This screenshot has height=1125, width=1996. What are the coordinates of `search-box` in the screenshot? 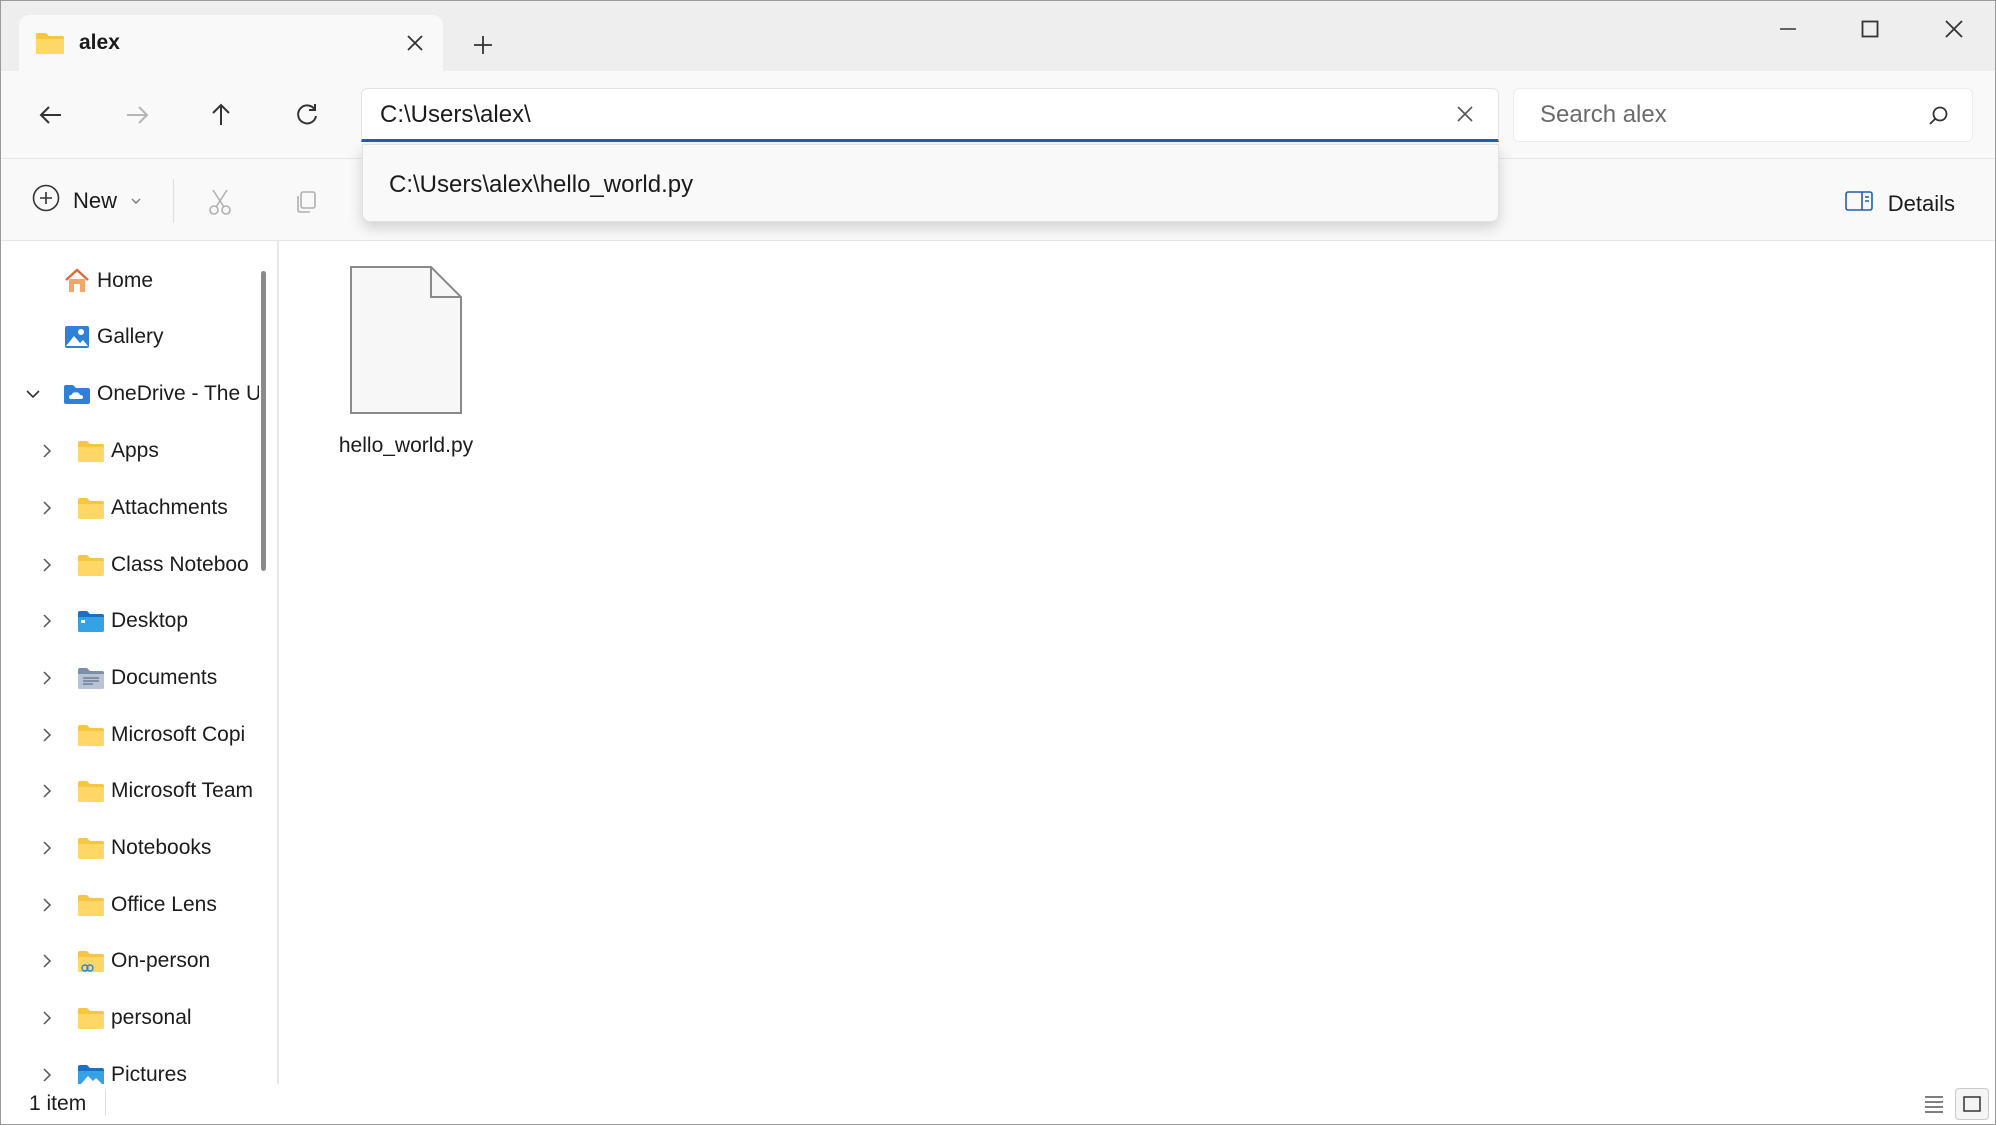 It's located at (1743, 115).